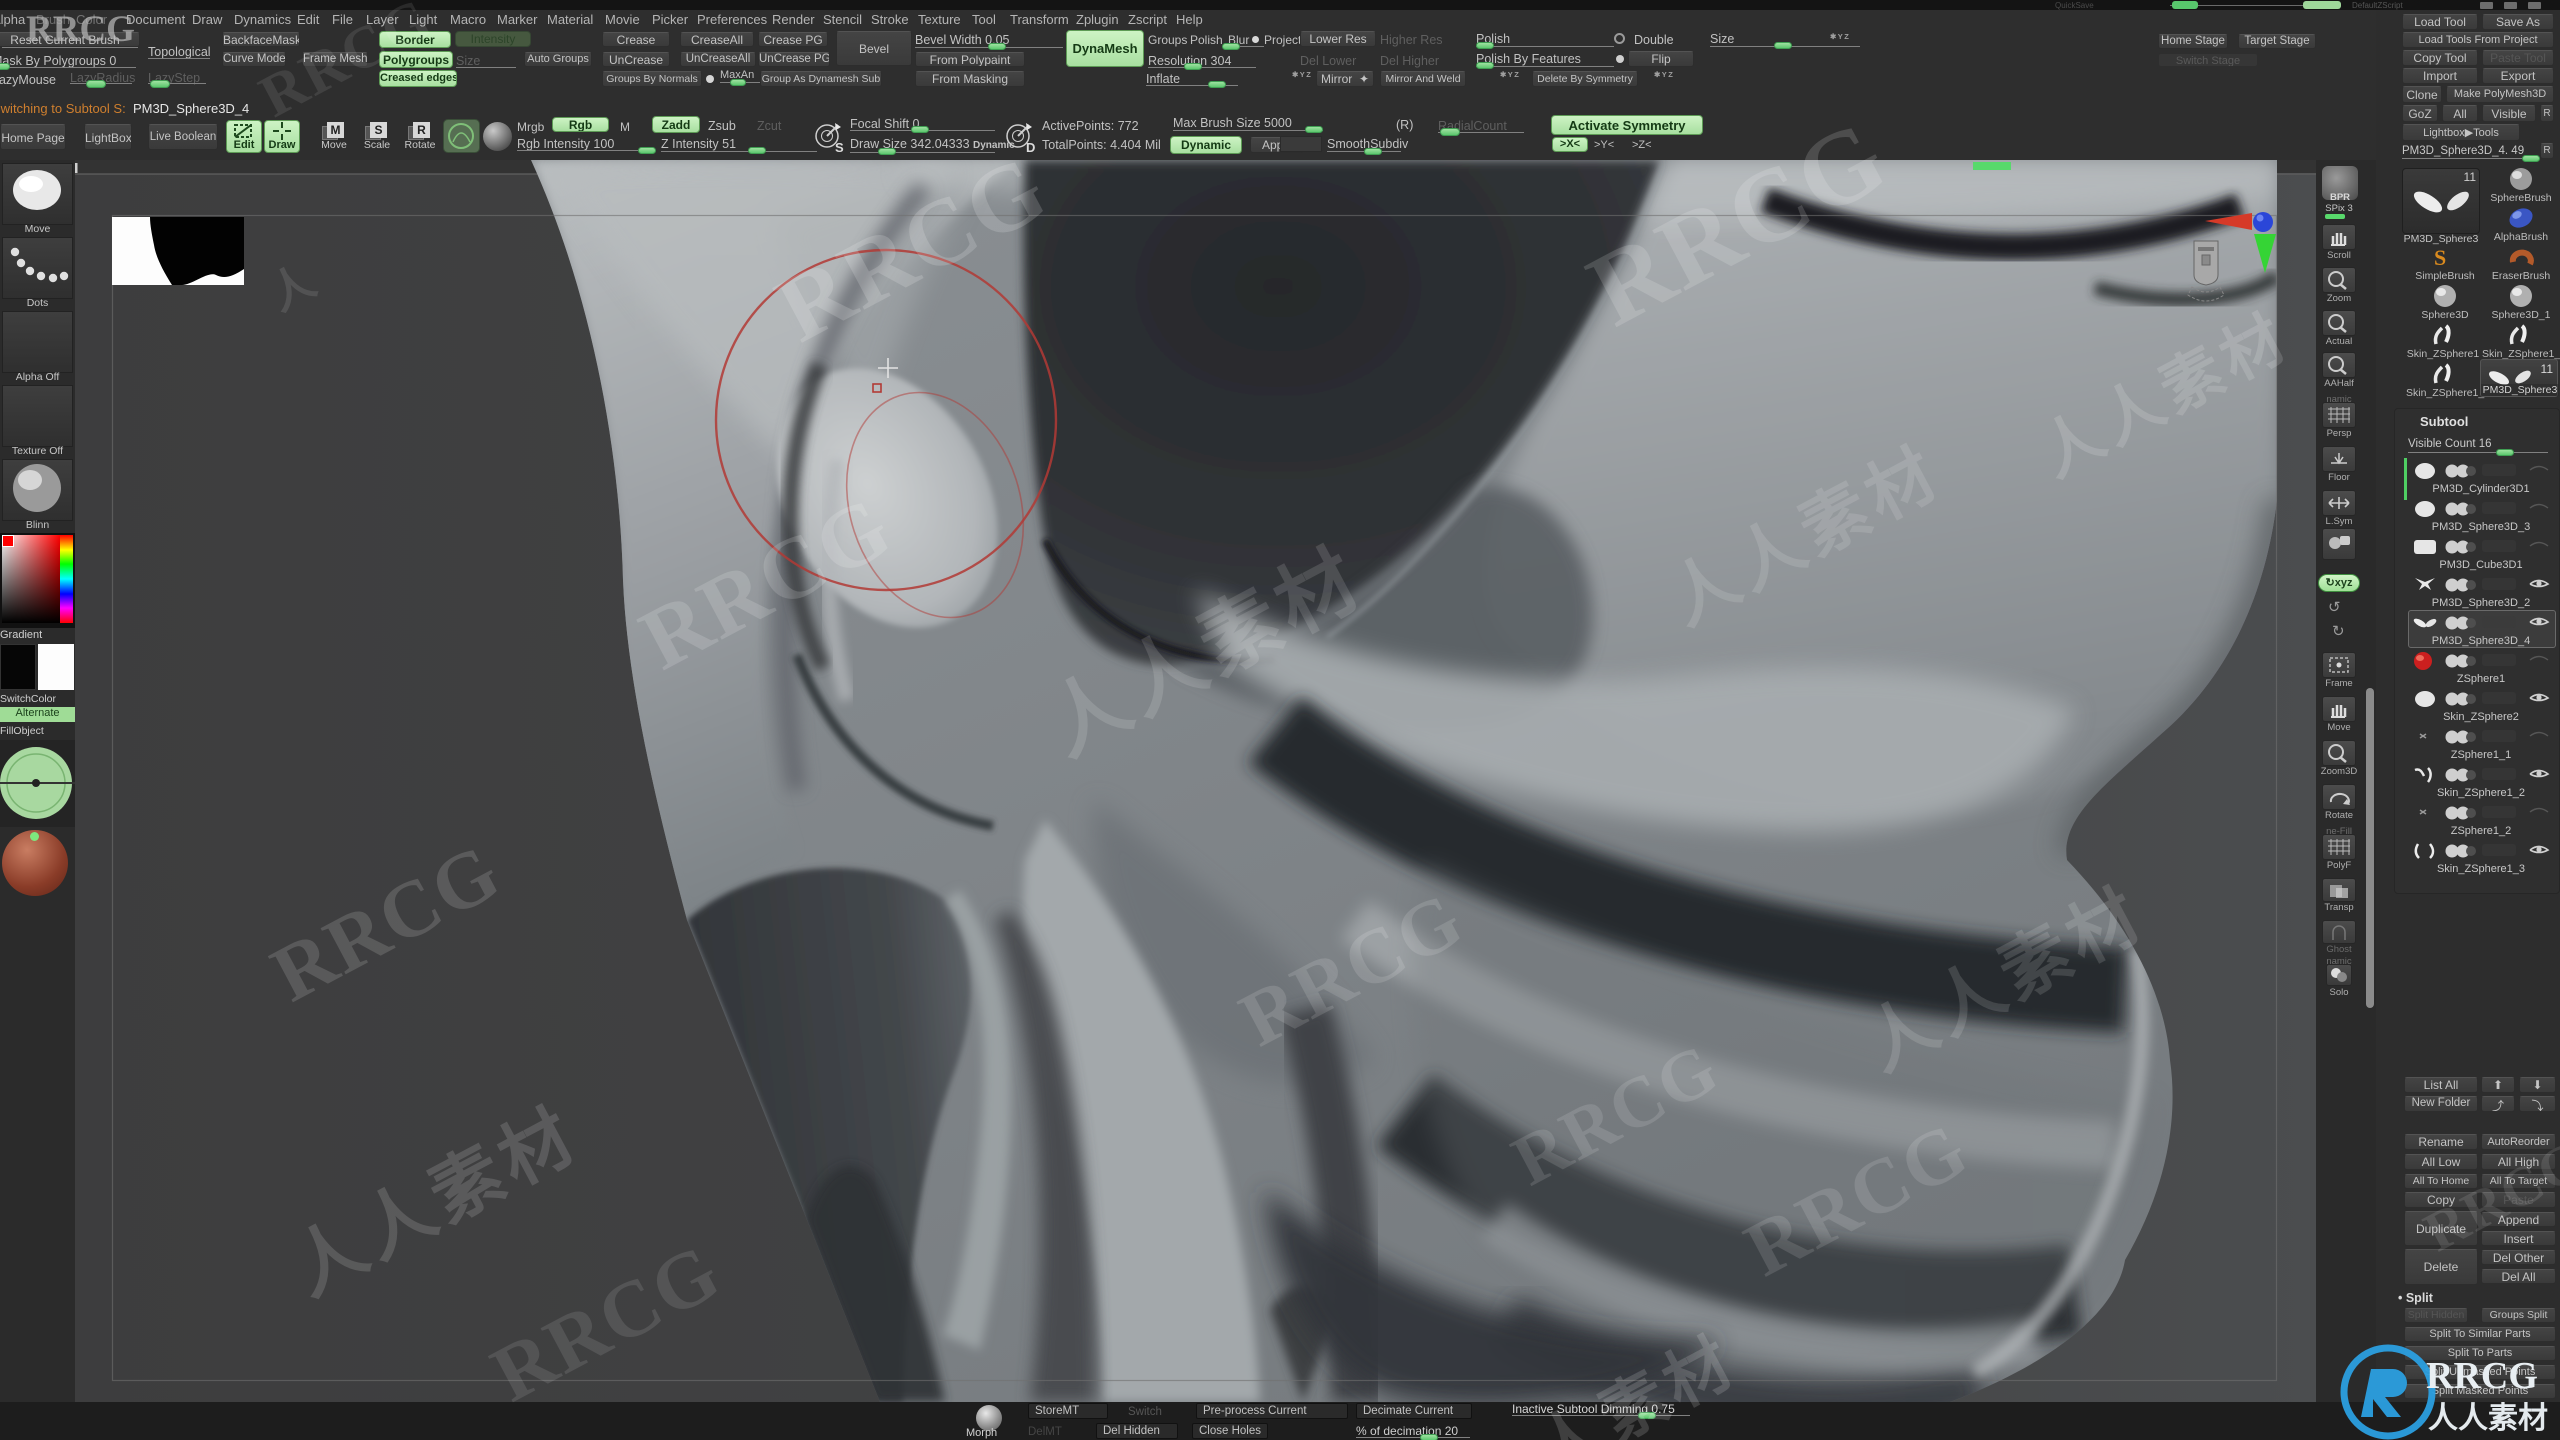  Describe the element at coordinates (2488, 1418) in the screenshot. I see `svg-text: 人人素材` at that location.